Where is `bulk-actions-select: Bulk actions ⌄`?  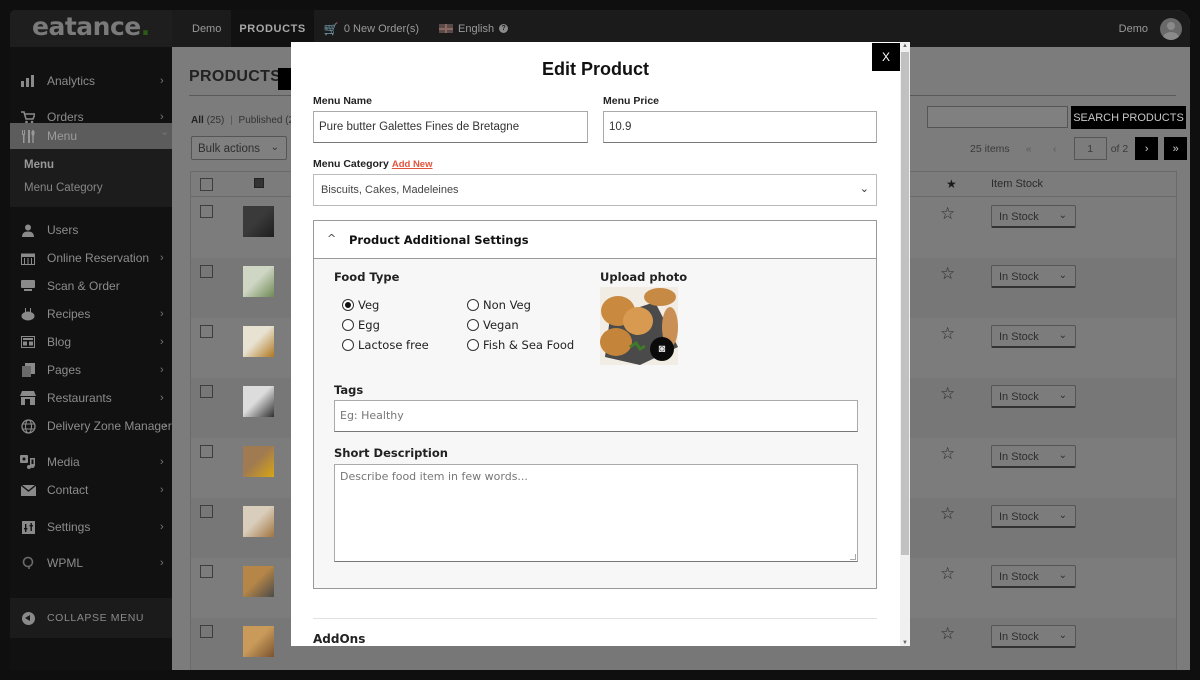 bulk-actions-select: Bulk actions ⌄ is located at coordinates (239, 148).